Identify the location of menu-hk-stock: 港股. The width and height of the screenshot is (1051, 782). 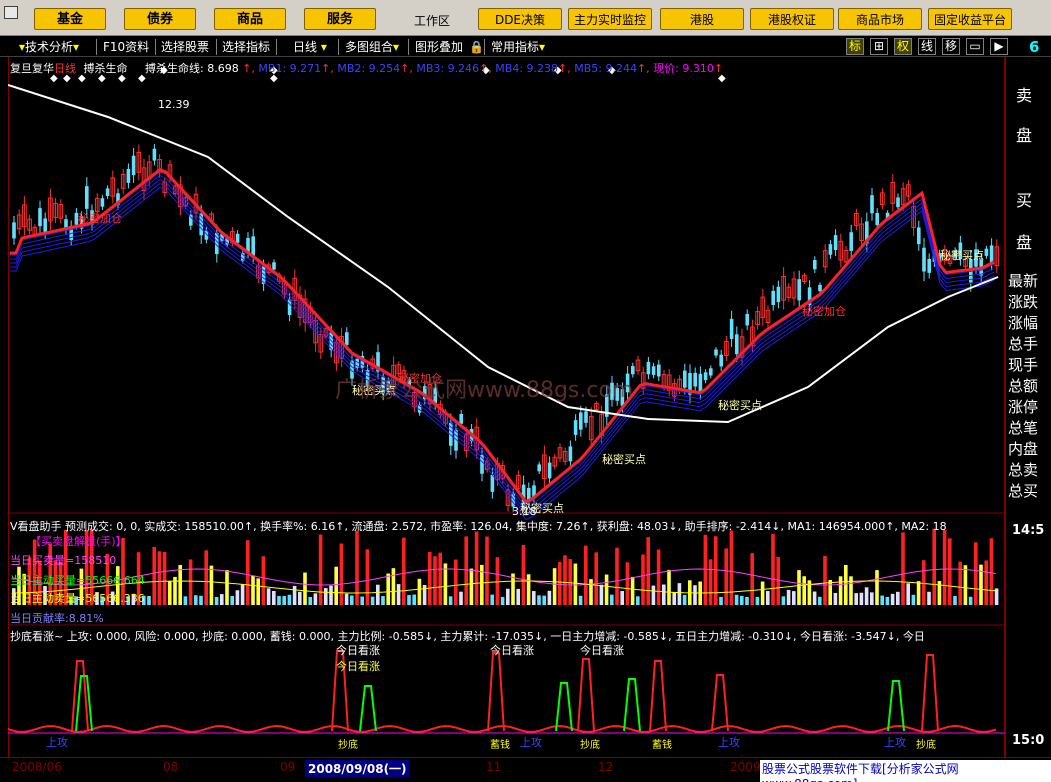
(702, 19).